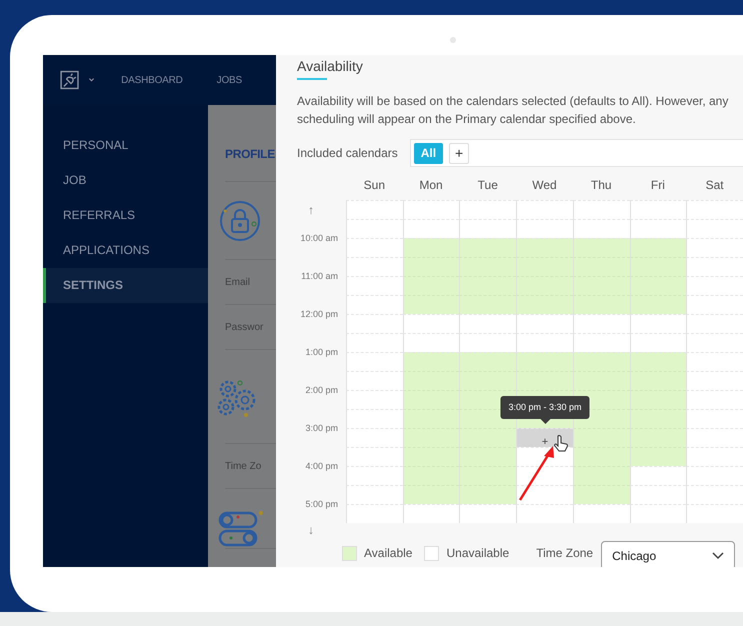  Describe the element at coordinates (347, 153) in the screenshot. I see `calendars-label: Included calendars` at that location.